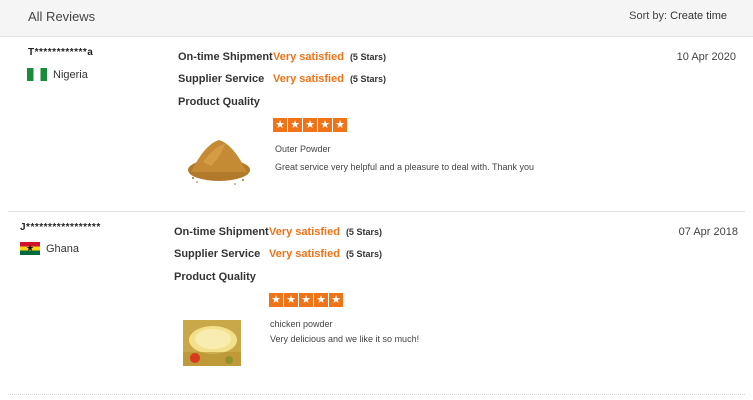 The width and height of the screenshot is (753, 400). What do you see at coordinates (63, 248) in the screenshot?
I see `country-name: Ghana` at bounding box center [63, 248].